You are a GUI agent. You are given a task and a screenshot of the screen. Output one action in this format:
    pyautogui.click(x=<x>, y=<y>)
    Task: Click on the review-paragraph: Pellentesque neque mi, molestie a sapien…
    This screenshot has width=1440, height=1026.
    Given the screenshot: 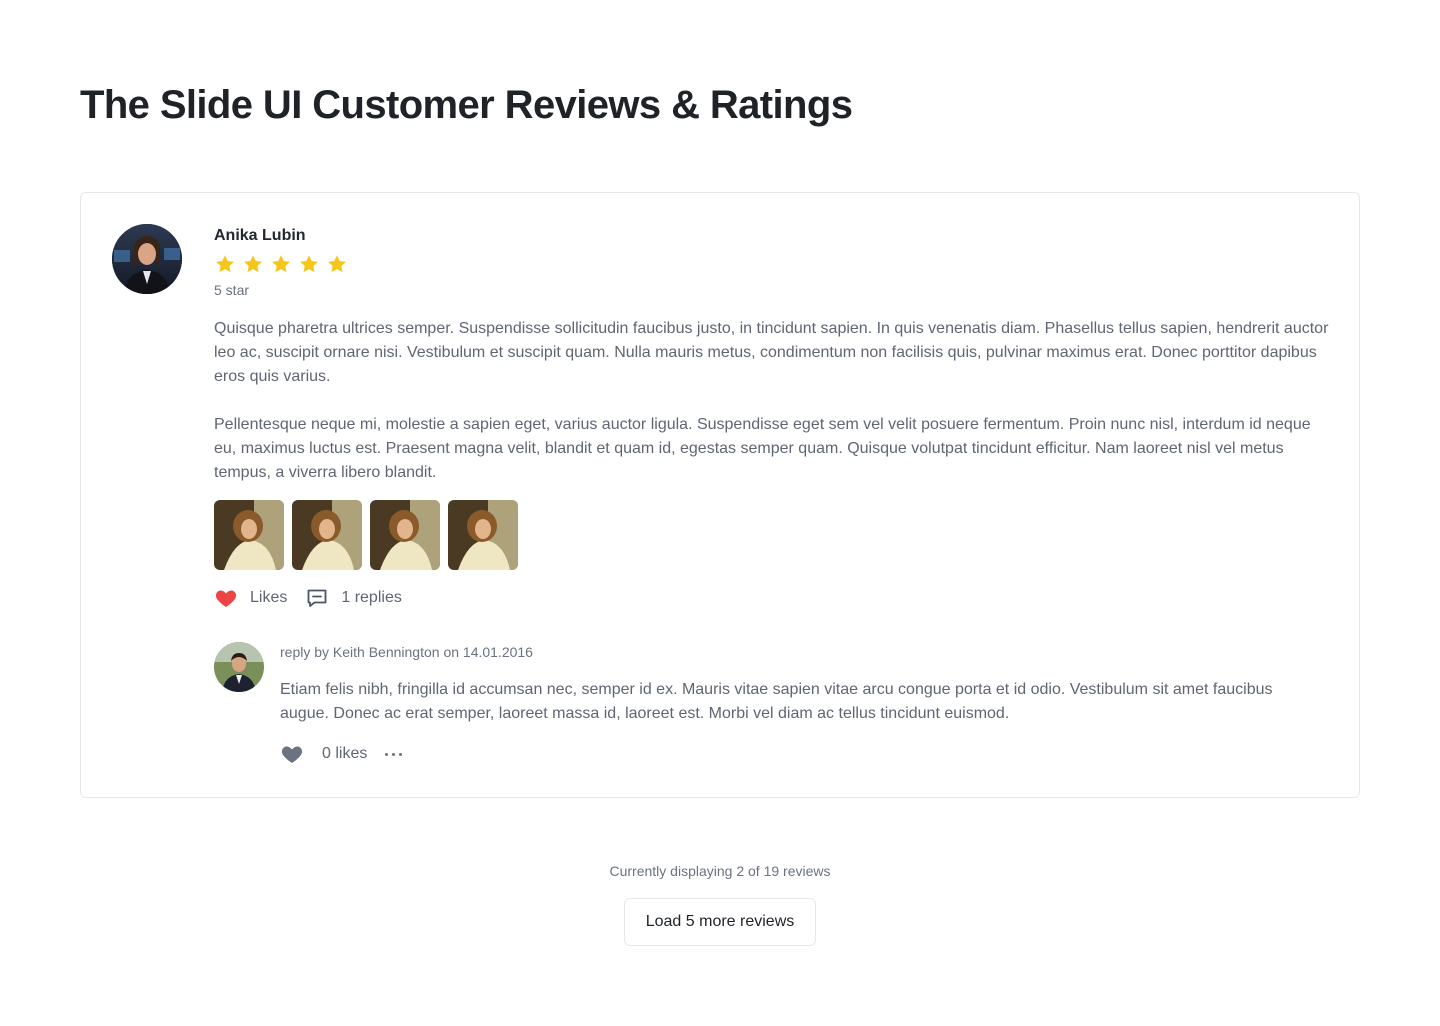 What is the action you would take?
    pyautogui.click(x=762, y=448)
    